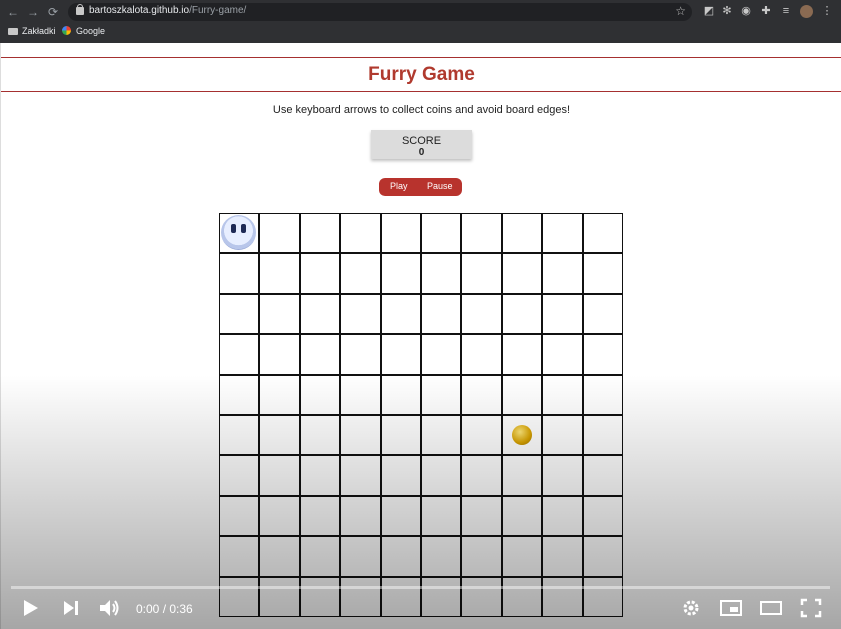 This screenshot has height=629, width=841. I want to click on pause-button: Pause, so click(440, 186).